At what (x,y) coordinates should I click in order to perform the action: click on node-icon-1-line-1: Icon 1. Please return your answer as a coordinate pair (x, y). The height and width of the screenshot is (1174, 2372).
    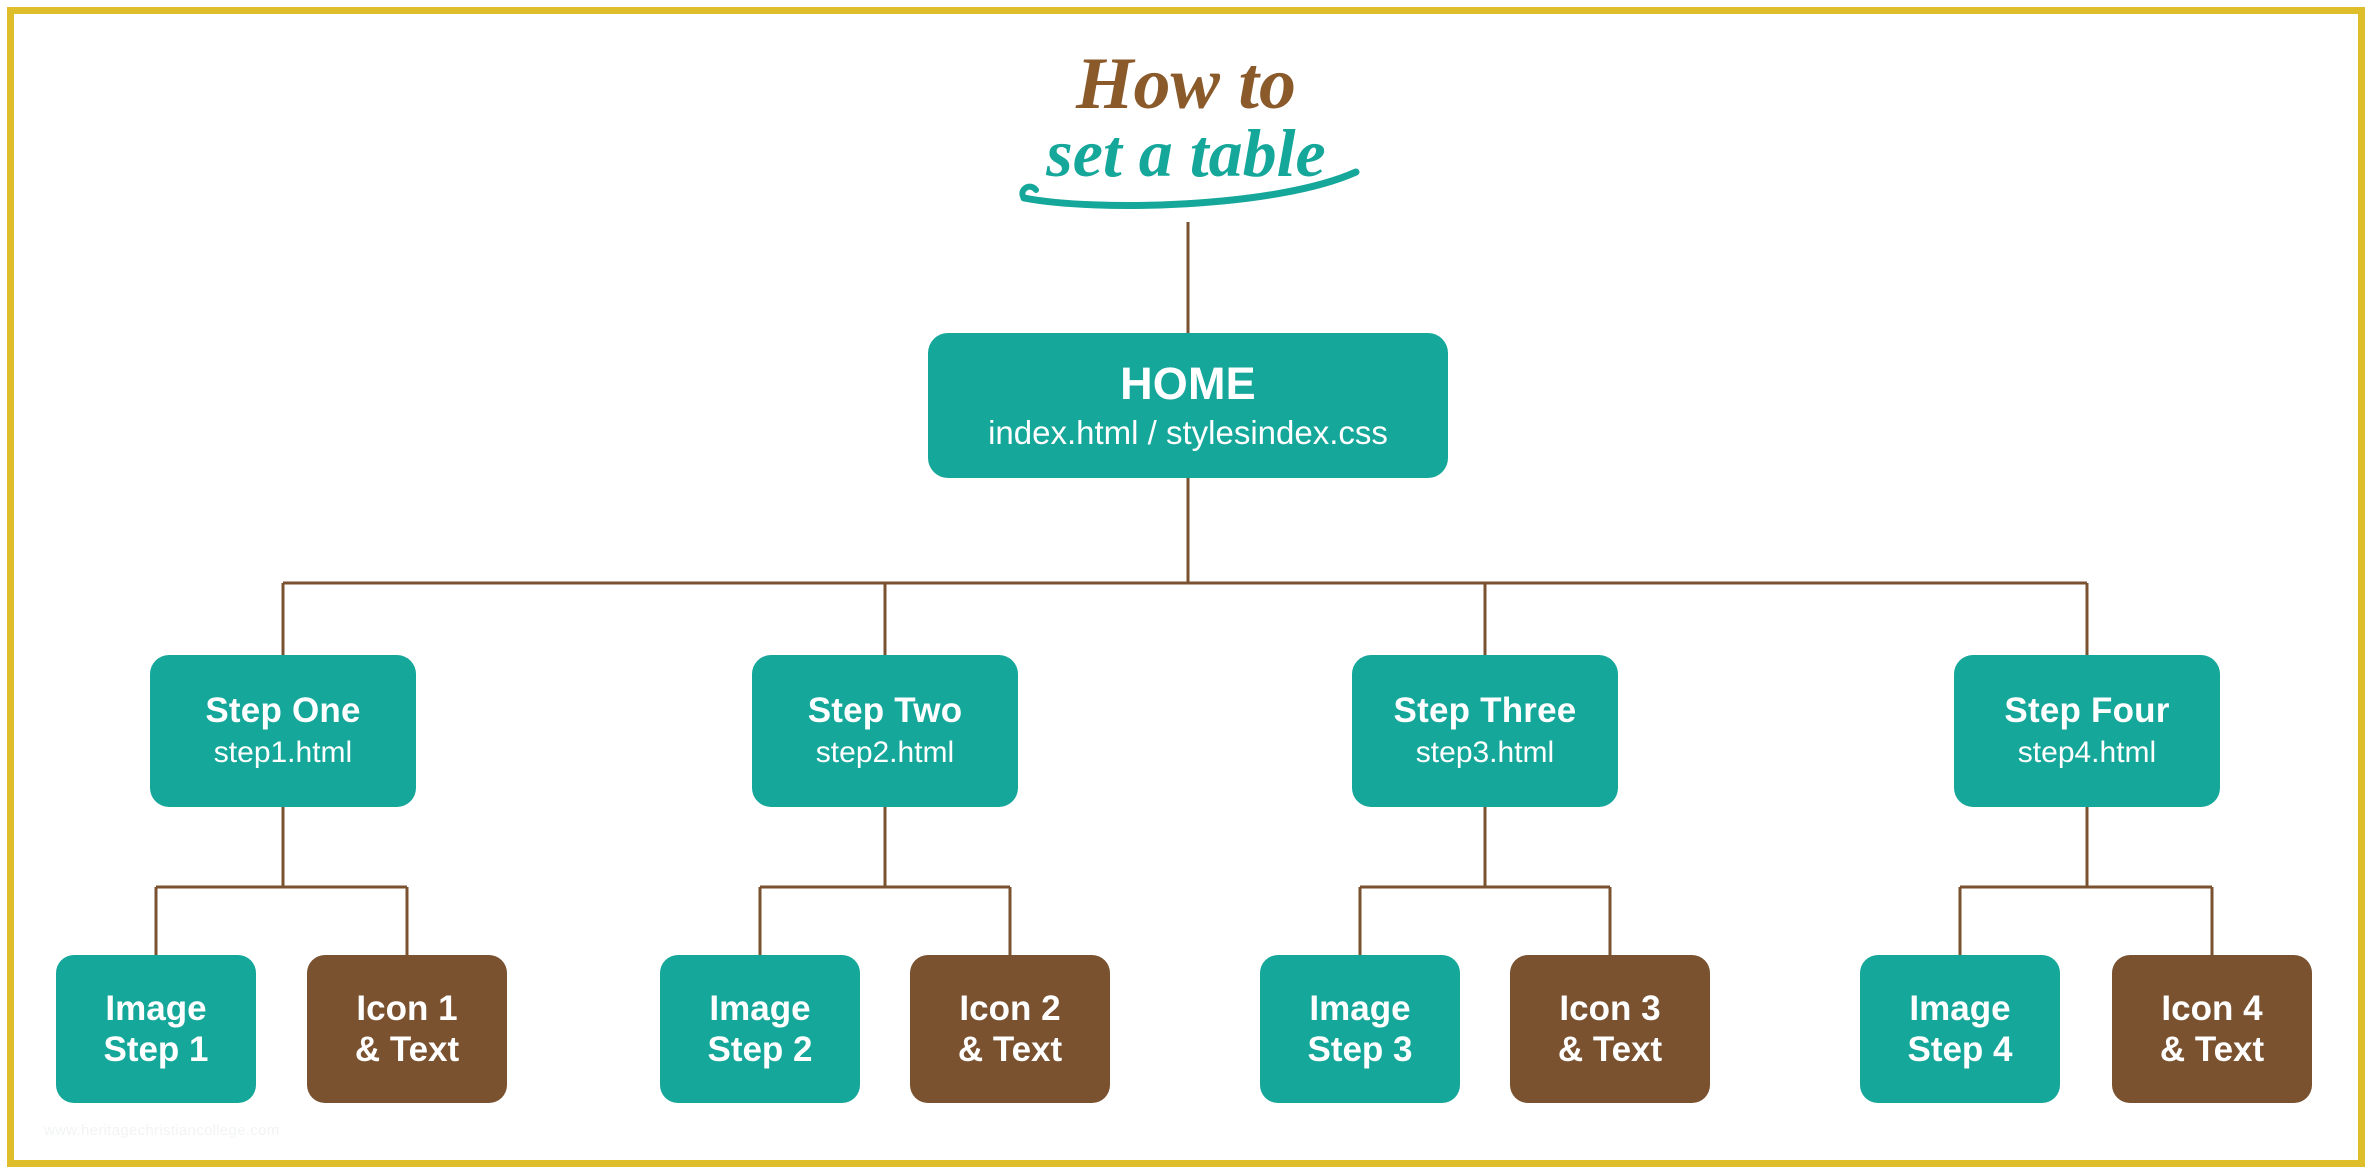
    Looking at the image, I should click on (407, 1008).